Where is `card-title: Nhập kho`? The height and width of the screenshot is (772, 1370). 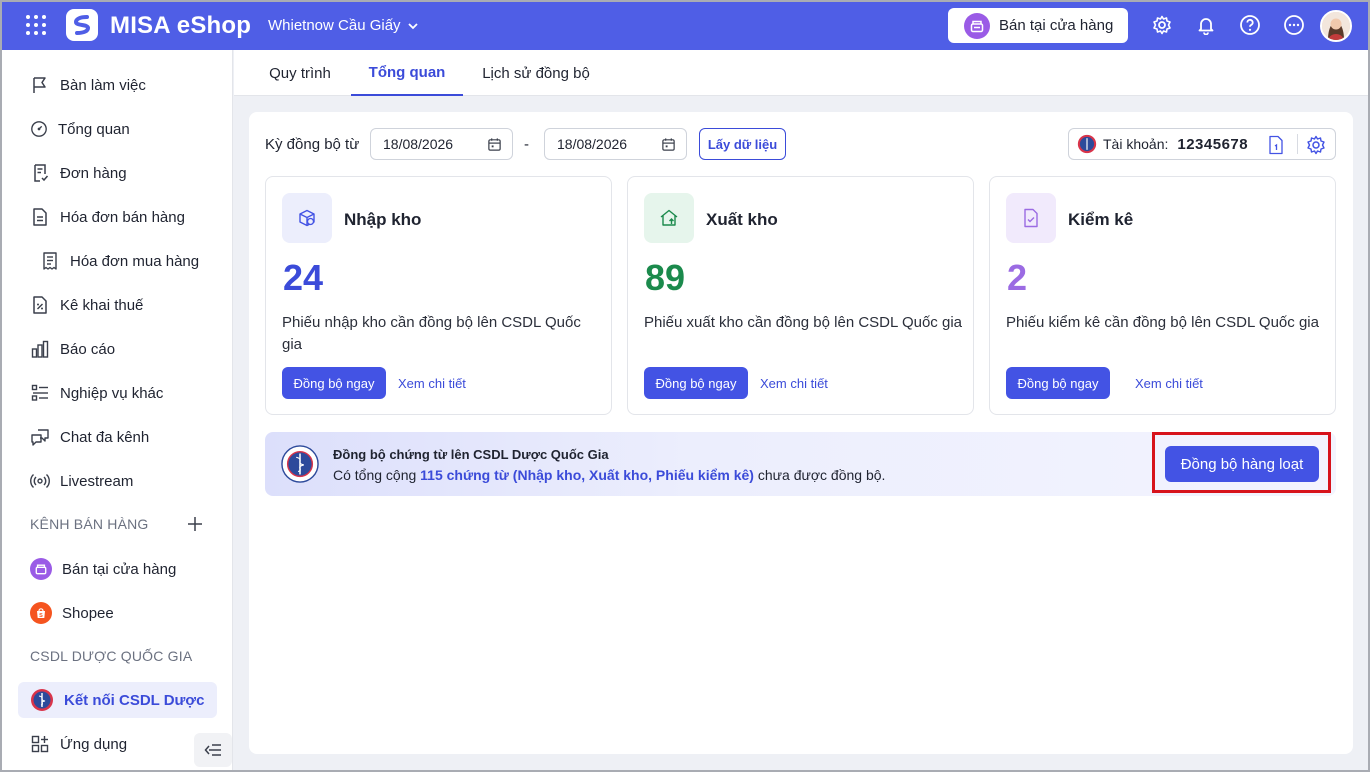
card-title: Nhập kho is located at coordinates (383, 219).